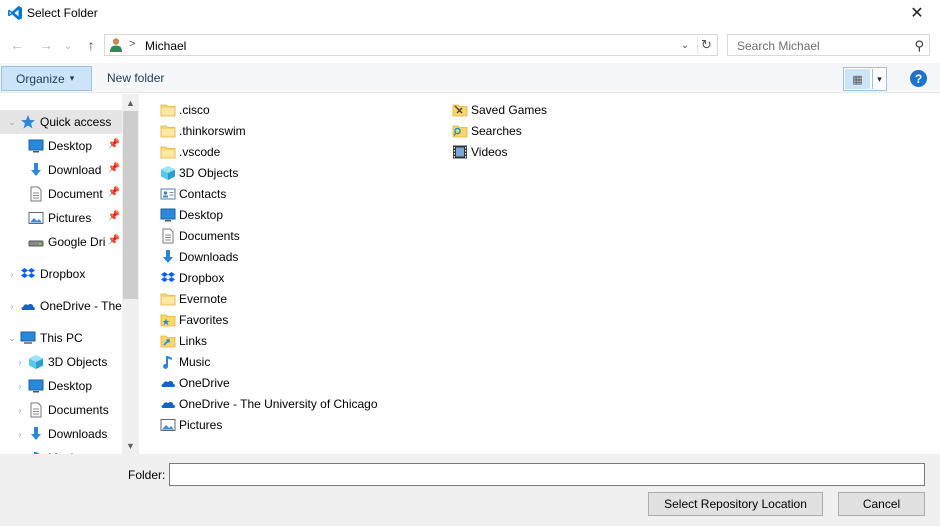 This screenshot has width=940, height=526. I want to click on address-bar: > Michael ⌄ ↻, so click(411, 45).